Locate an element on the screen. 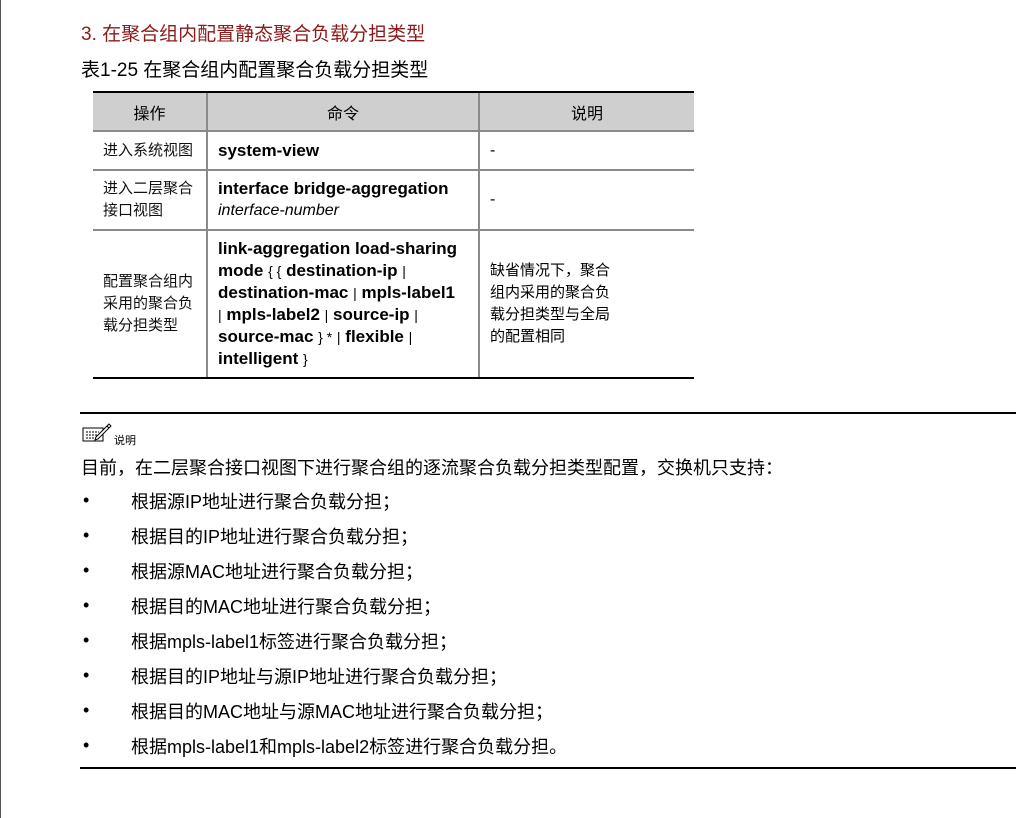 This screenshot has width=1016, height=818. op-line: 载分担类型 is located at coordinates (141, 325).